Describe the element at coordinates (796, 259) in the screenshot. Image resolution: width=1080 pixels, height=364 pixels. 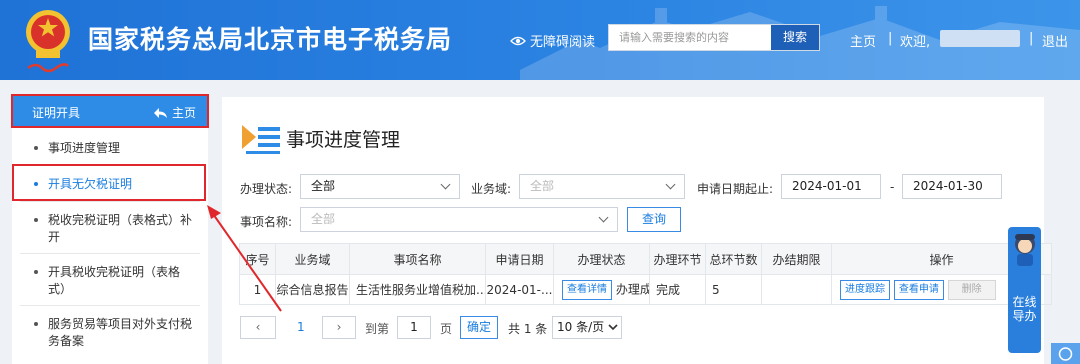
I see `column-header: 办结期限` at that location.